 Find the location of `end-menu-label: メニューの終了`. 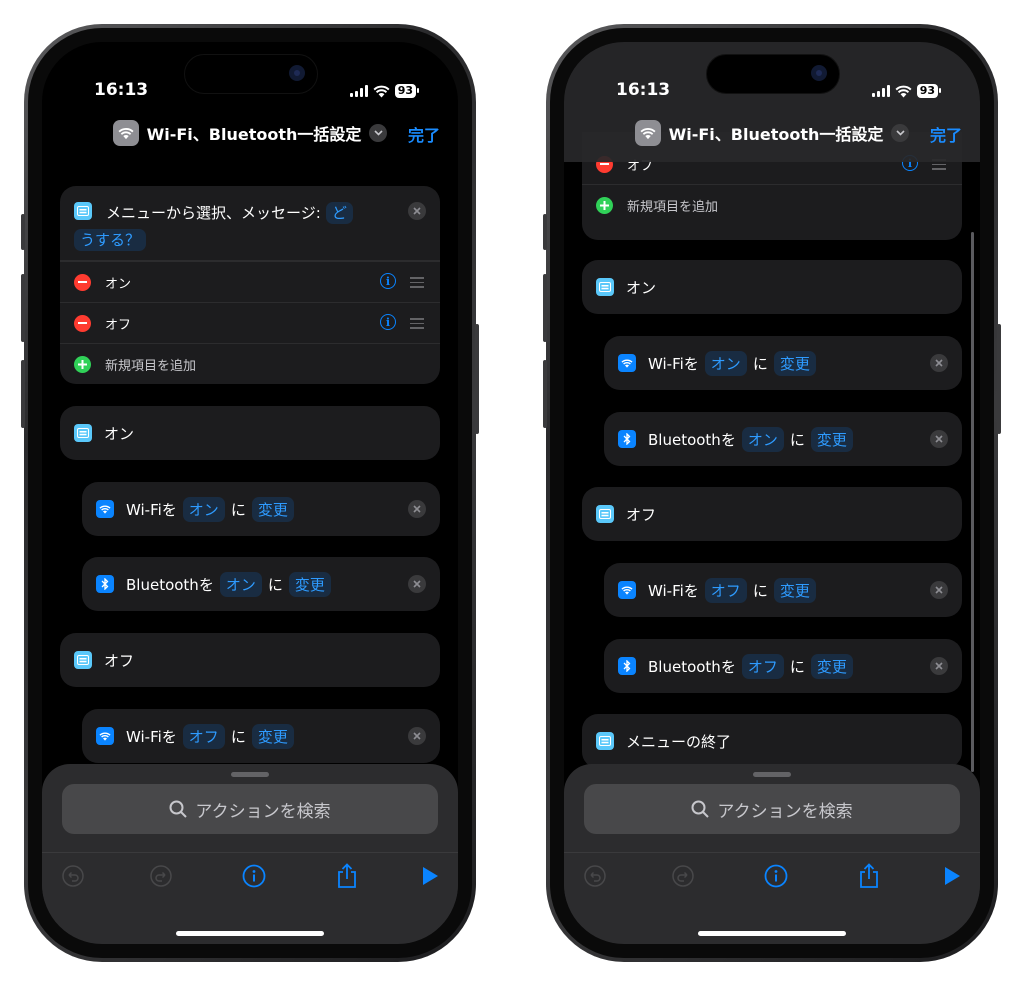

end-menu-label: メニューの終了 is located at coordinates (679, 741).